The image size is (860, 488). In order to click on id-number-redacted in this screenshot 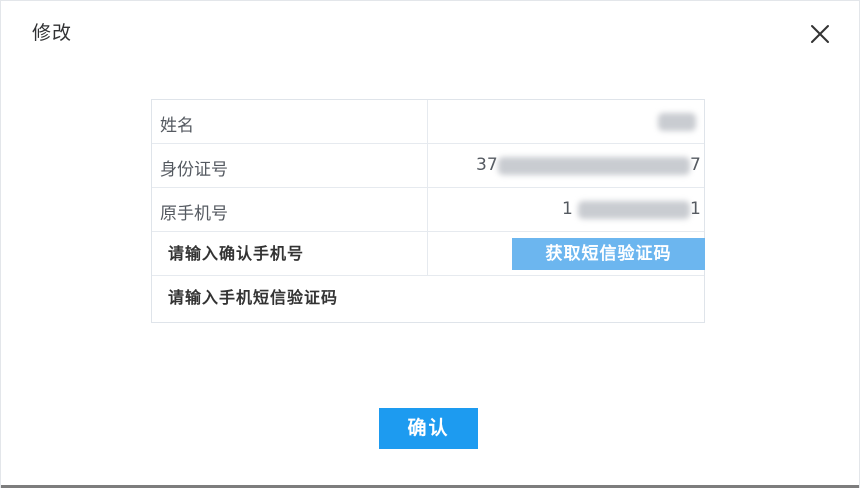, I will do `click(594, 166)`.